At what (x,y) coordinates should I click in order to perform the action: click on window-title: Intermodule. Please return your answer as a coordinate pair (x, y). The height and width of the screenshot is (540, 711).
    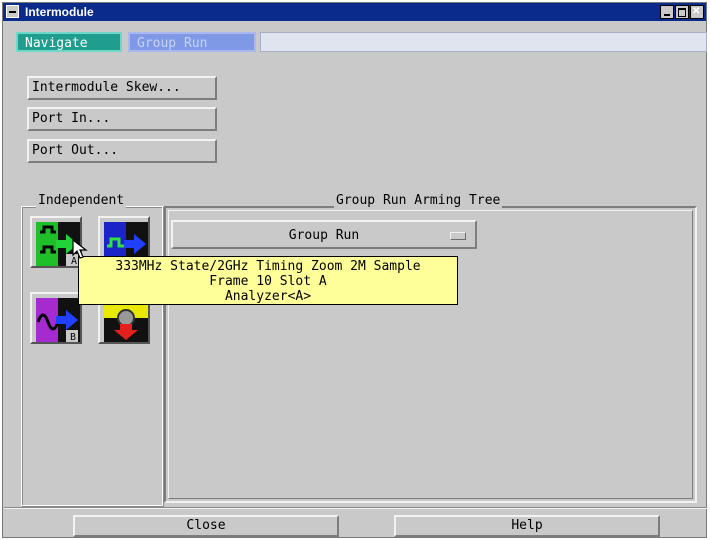
    Looking at the image, I should click on (59, 12).